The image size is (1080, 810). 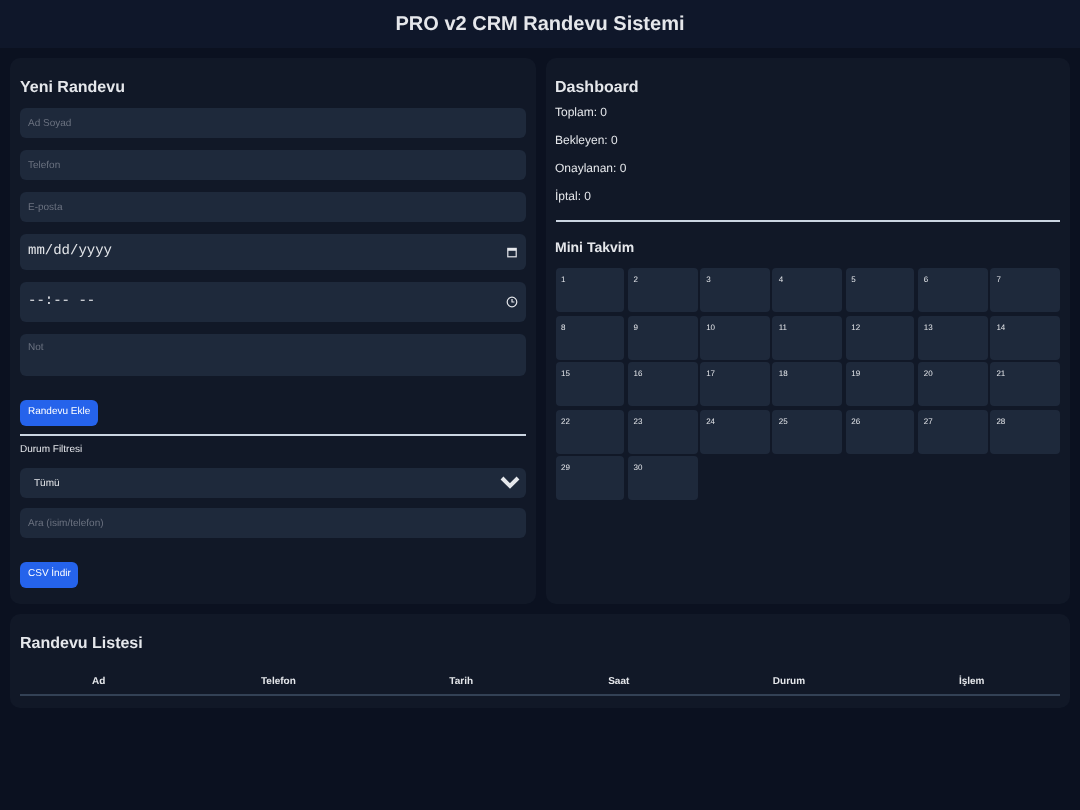 What do you see at coordinates (598, 87) in the screenshot?
I see `section-title: Dashboard` at bounding box center [598, 87].